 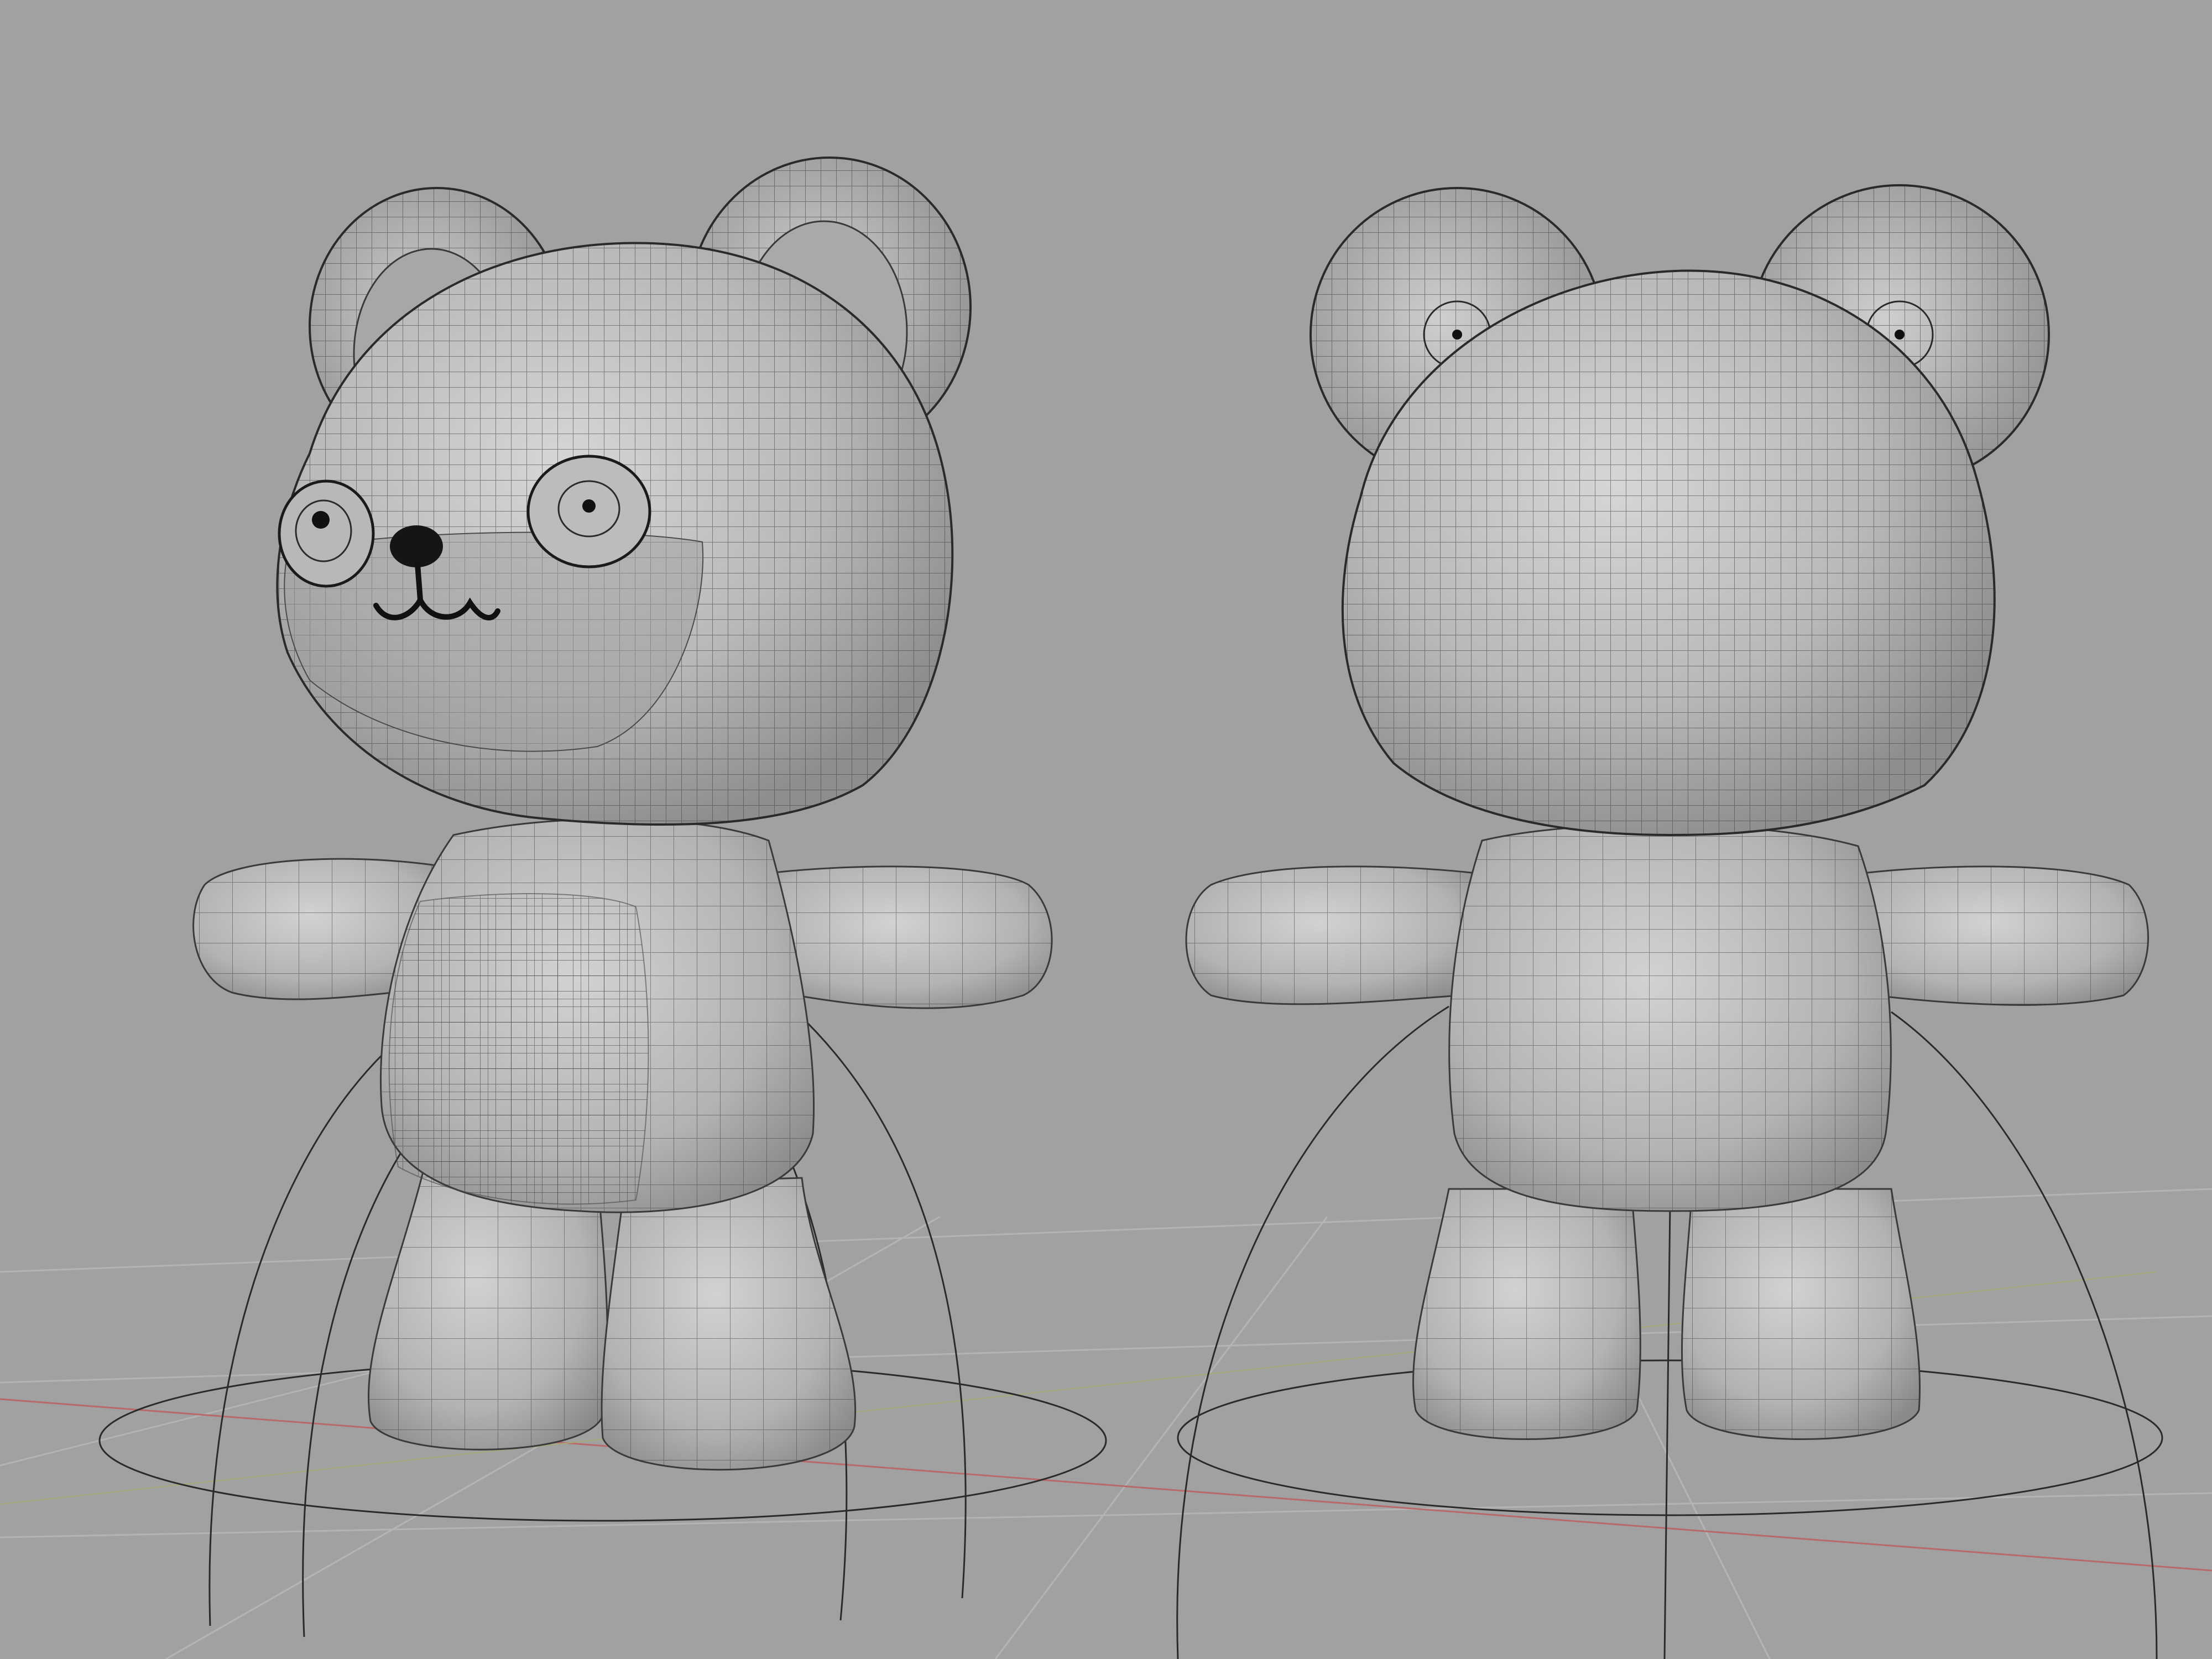 What do you see at coordinates (327, 534) in the screenshot?
I see `left-eye` at bounding box center [327, 534].